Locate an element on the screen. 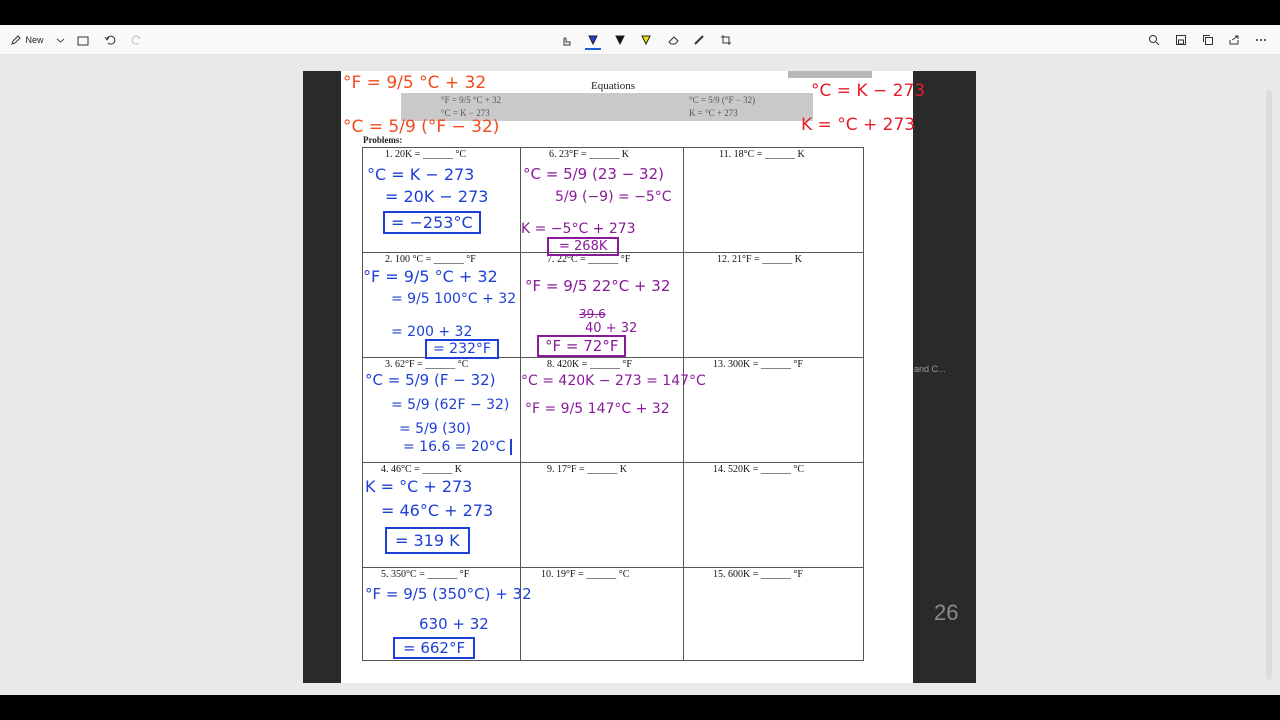  ink-p8-line1: °C = 420K − 273 = 147°C is located at coordinates (613, 381).